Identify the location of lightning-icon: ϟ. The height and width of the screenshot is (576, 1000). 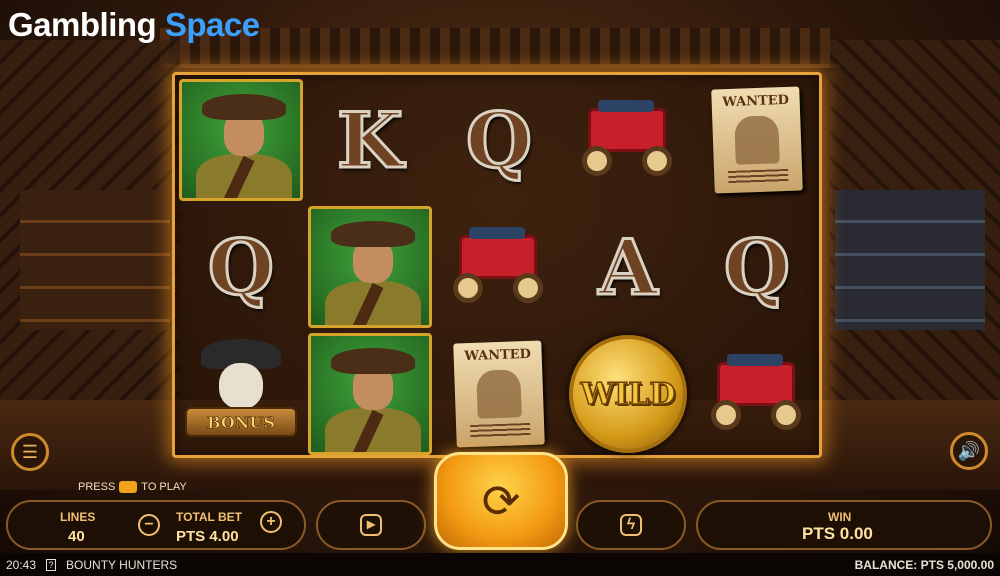
(631, 525).